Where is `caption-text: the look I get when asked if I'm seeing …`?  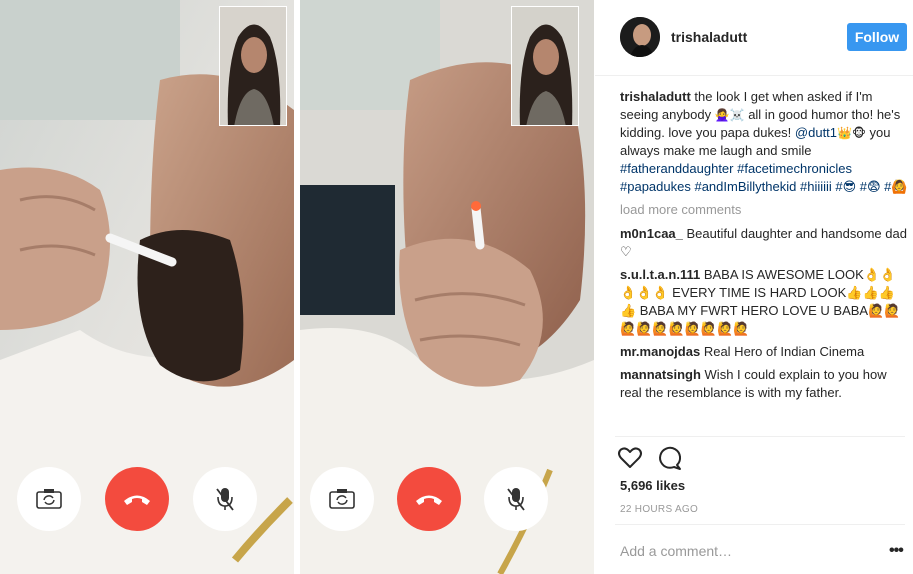 caption-text: the look I get when asked if I'm seeing … is located at coordinates (764, 141).